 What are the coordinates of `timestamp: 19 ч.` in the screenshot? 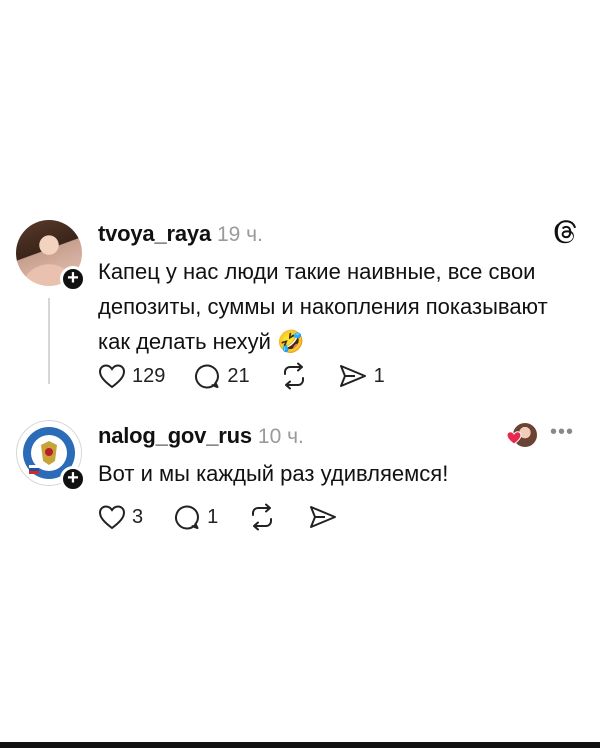 It's located at (239, 234).